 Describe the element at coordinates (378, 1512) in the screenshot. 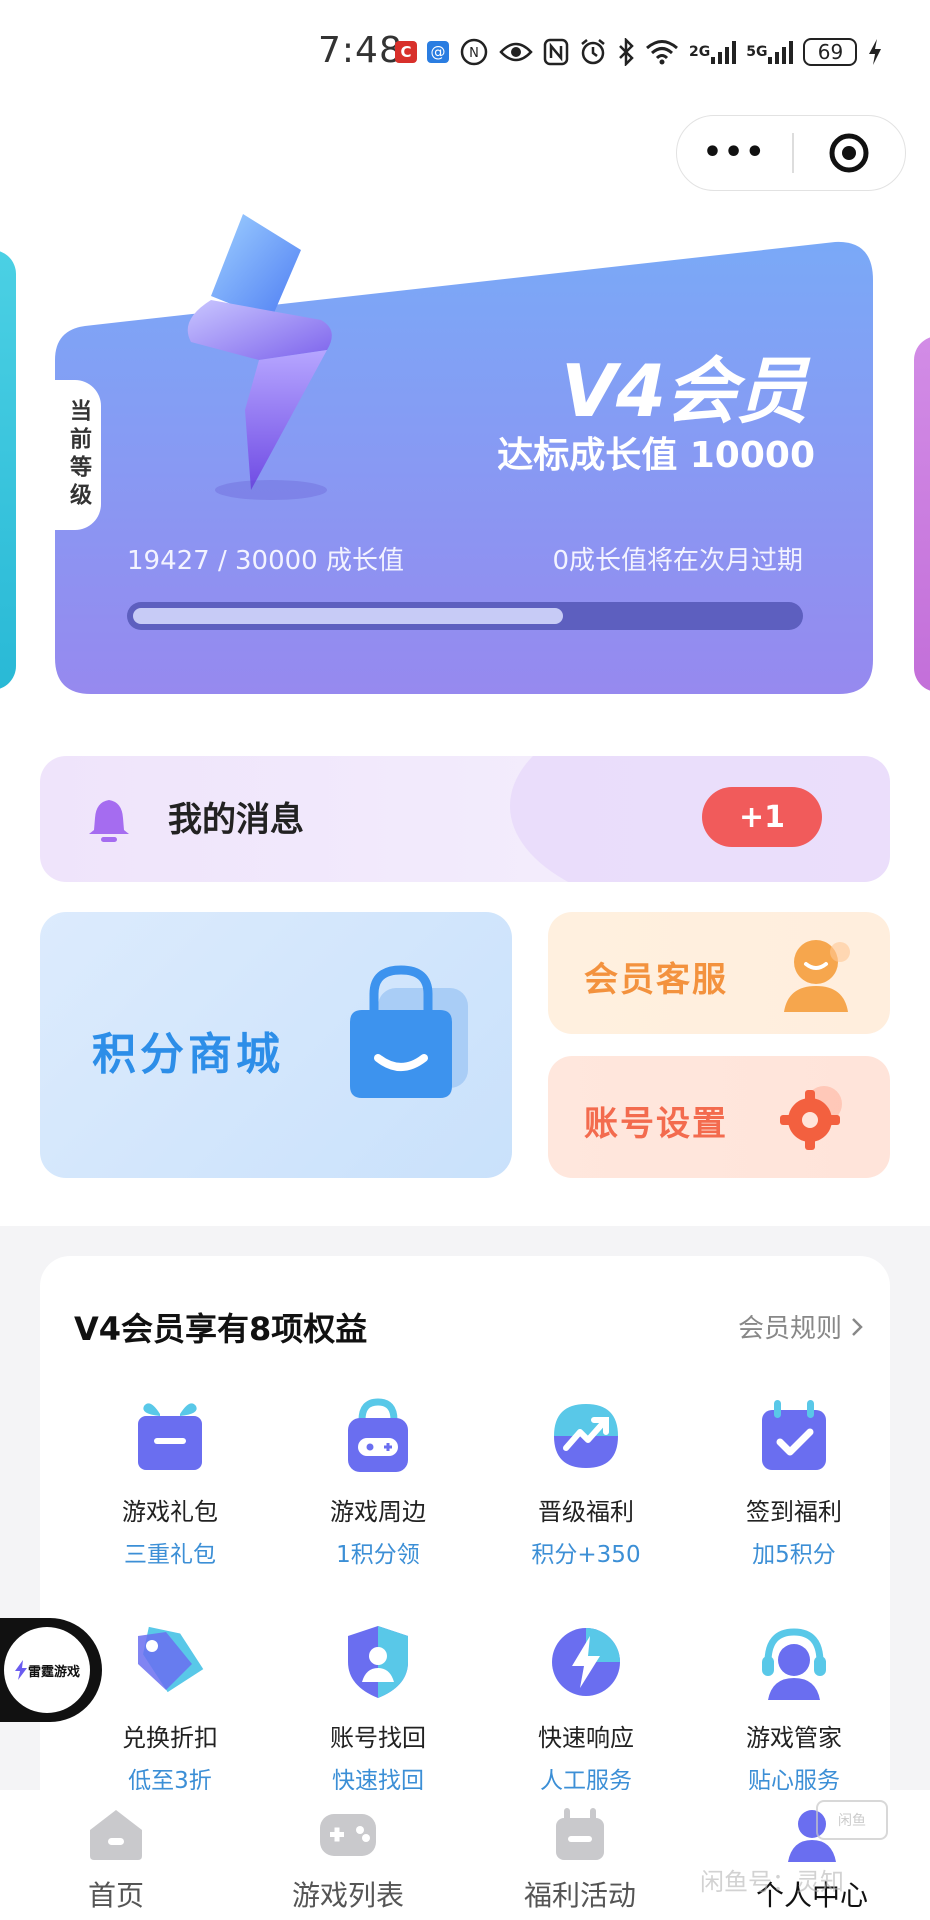

I see `benefit-name: 游戏周边` at that location.